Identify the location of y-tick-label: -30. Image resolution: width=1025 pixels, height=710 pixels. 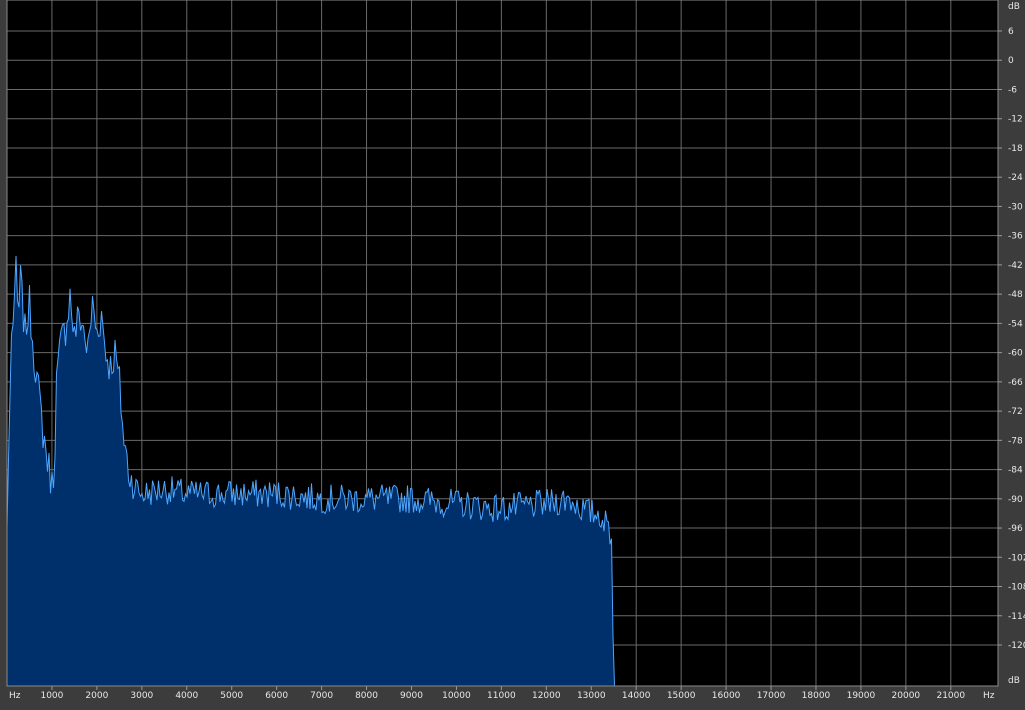
(1015, 207).